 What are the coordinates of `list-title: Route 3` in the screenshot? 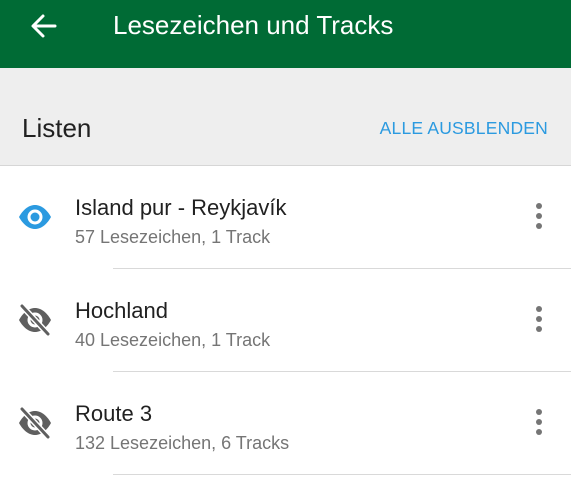 It's located at (114, 413).